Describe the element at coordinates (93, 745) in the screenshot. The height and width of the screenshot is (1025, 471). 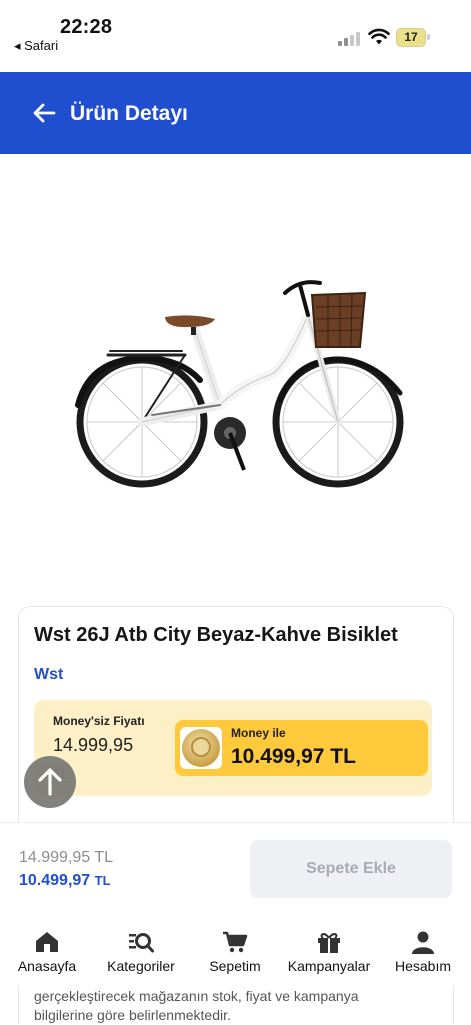
I see `plain-price-value: 14.999,95` at that location.